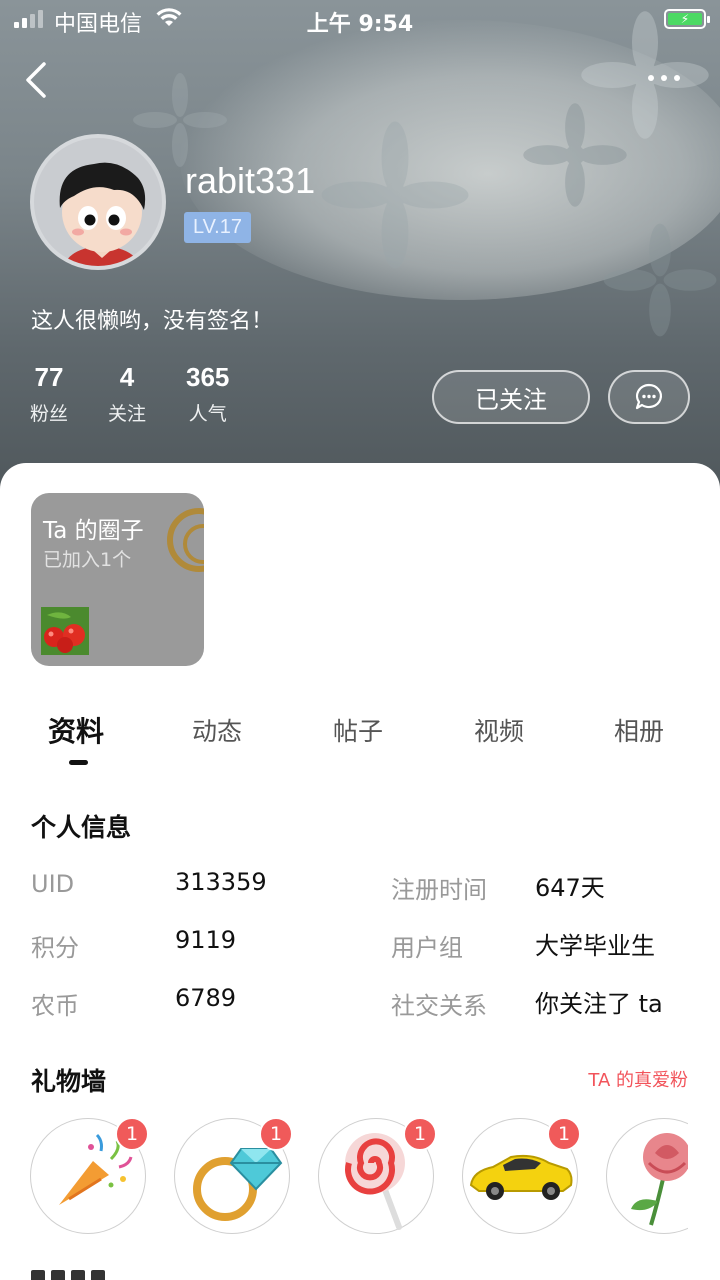 The width and height of the screenshot is (720, 1280). What do you see at coordinates (217, 227) in the screenshot?
I see `level-badge: LV.17` at bounding box center [217, 227].